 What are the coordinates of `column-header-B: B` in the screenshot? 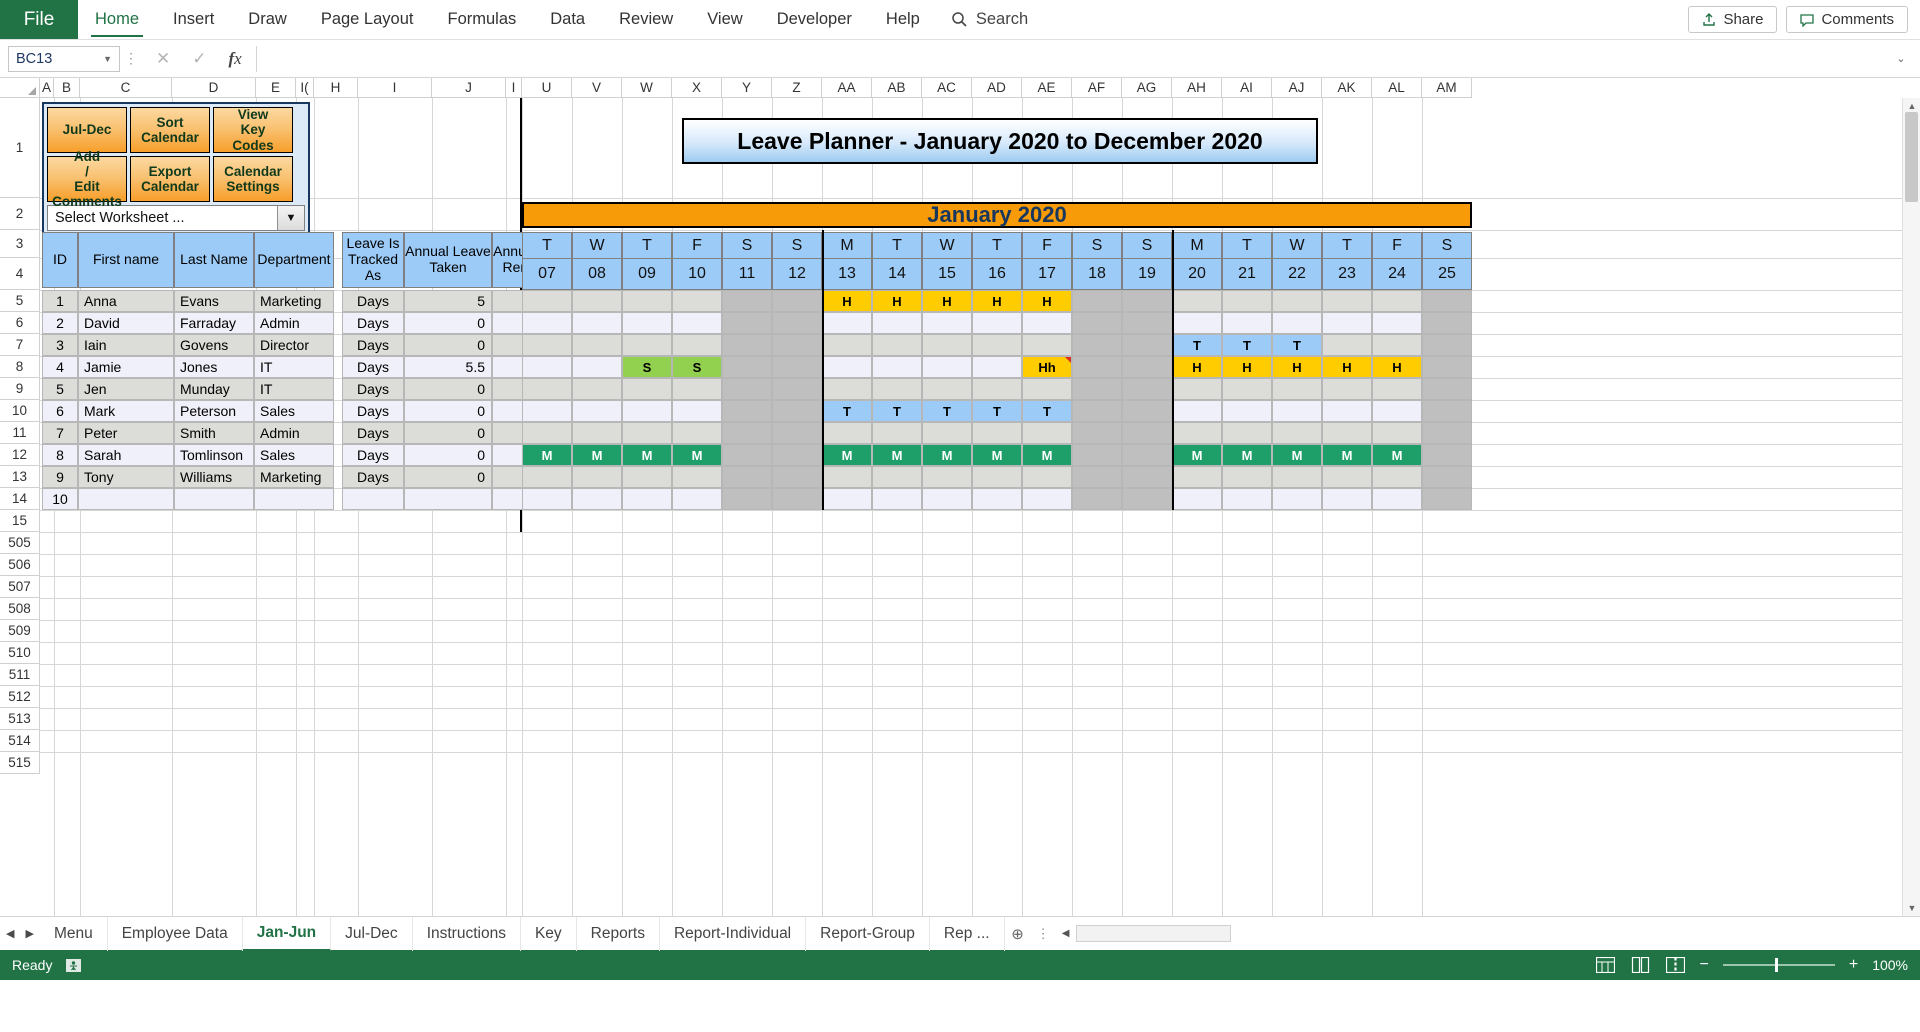 It's located at (67, 88).